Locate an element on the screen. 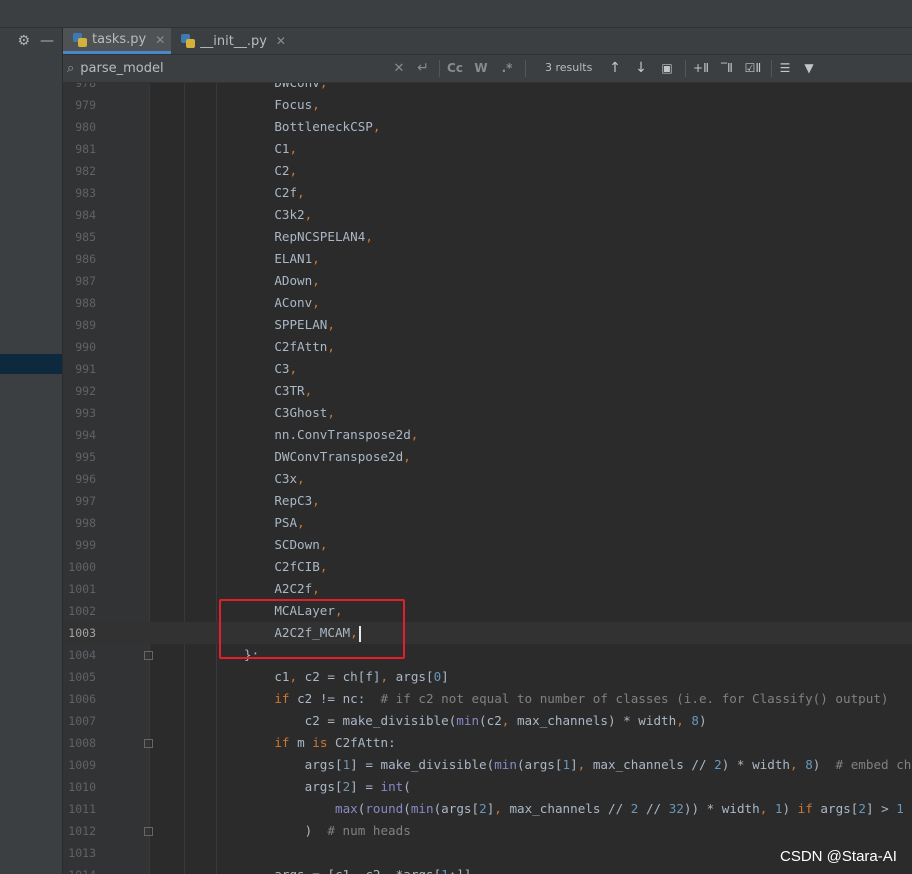  code-line: 1008 if m is C2fAttn: is located at coordinates (487, 743).